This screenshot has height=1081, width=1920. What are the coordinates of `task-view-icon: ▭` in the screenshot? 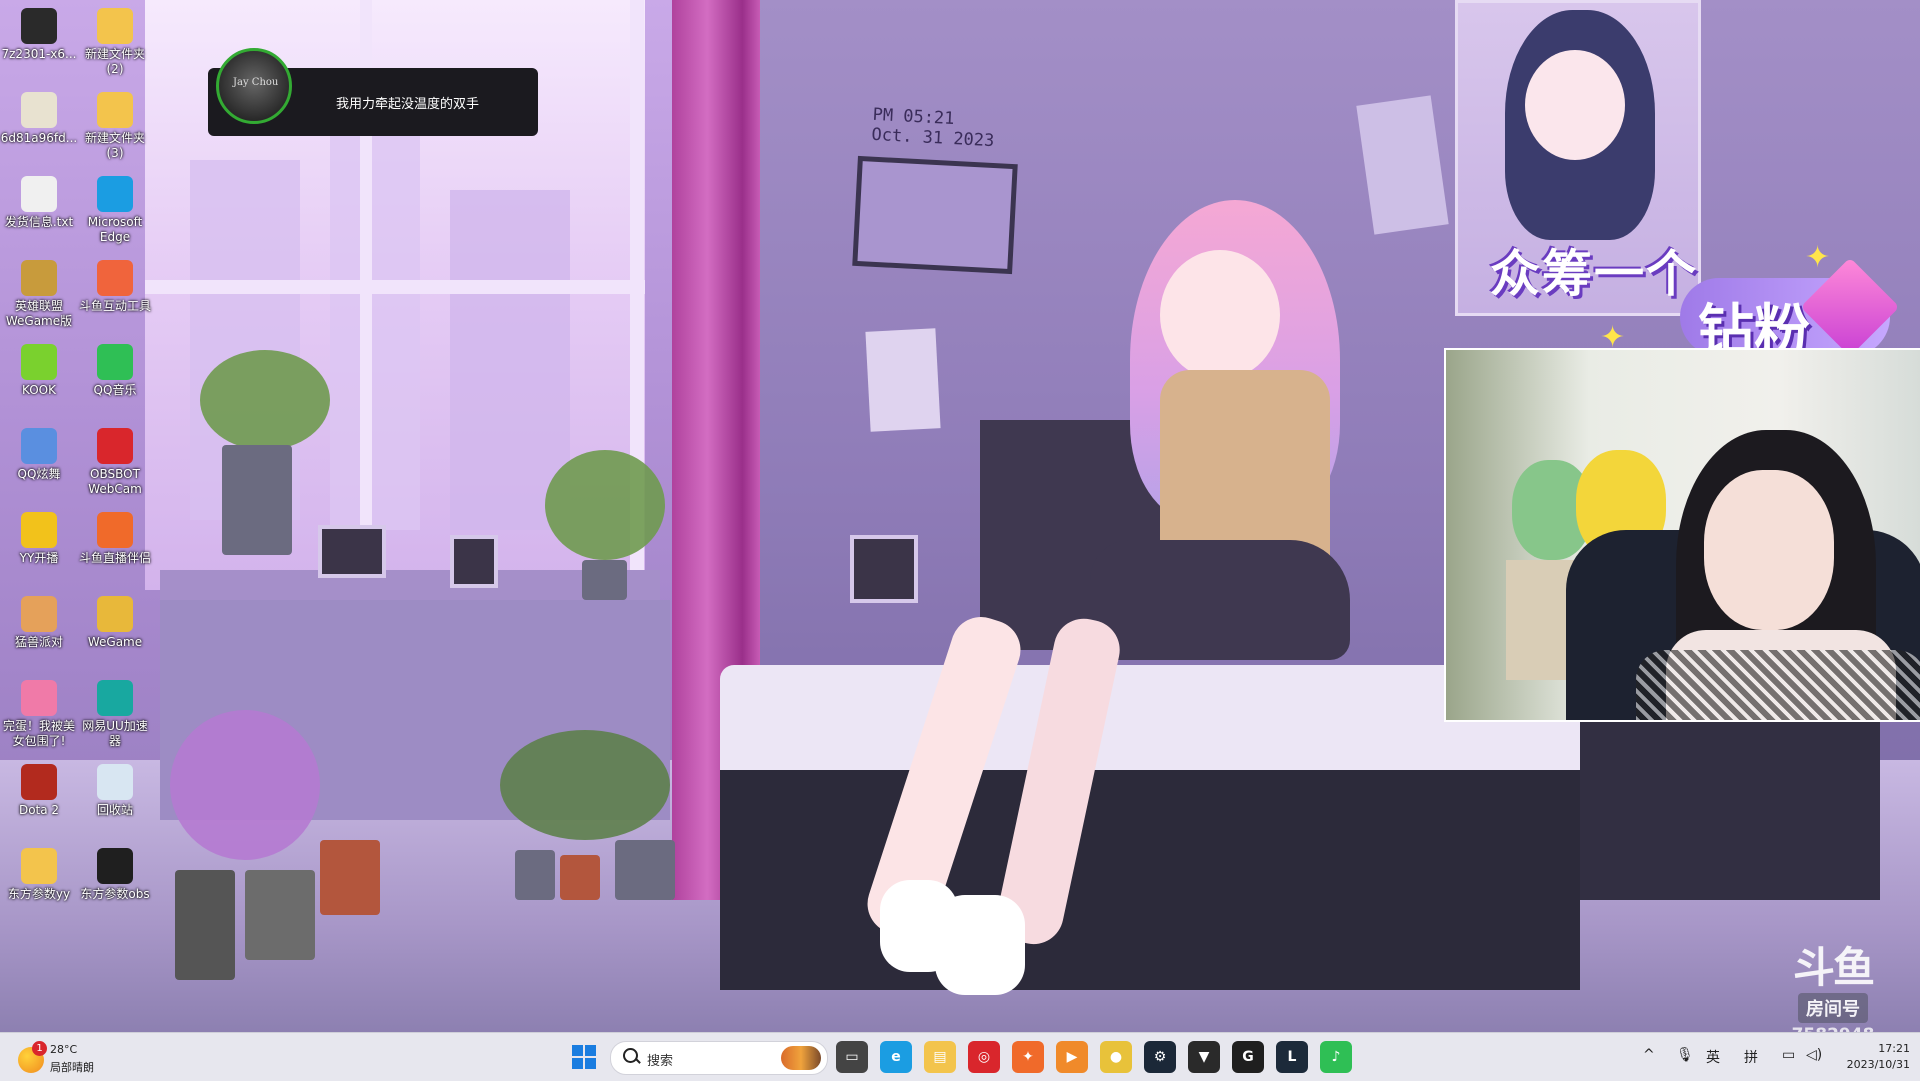 It's located at (852, 1057).